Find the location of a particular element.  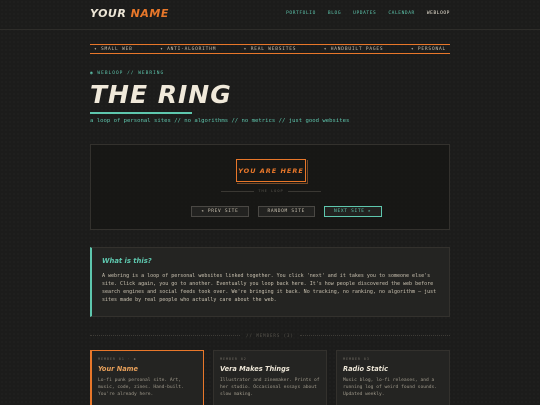

next-site-button: NEXT SITE ▸ is located at coordinates (353, 211).